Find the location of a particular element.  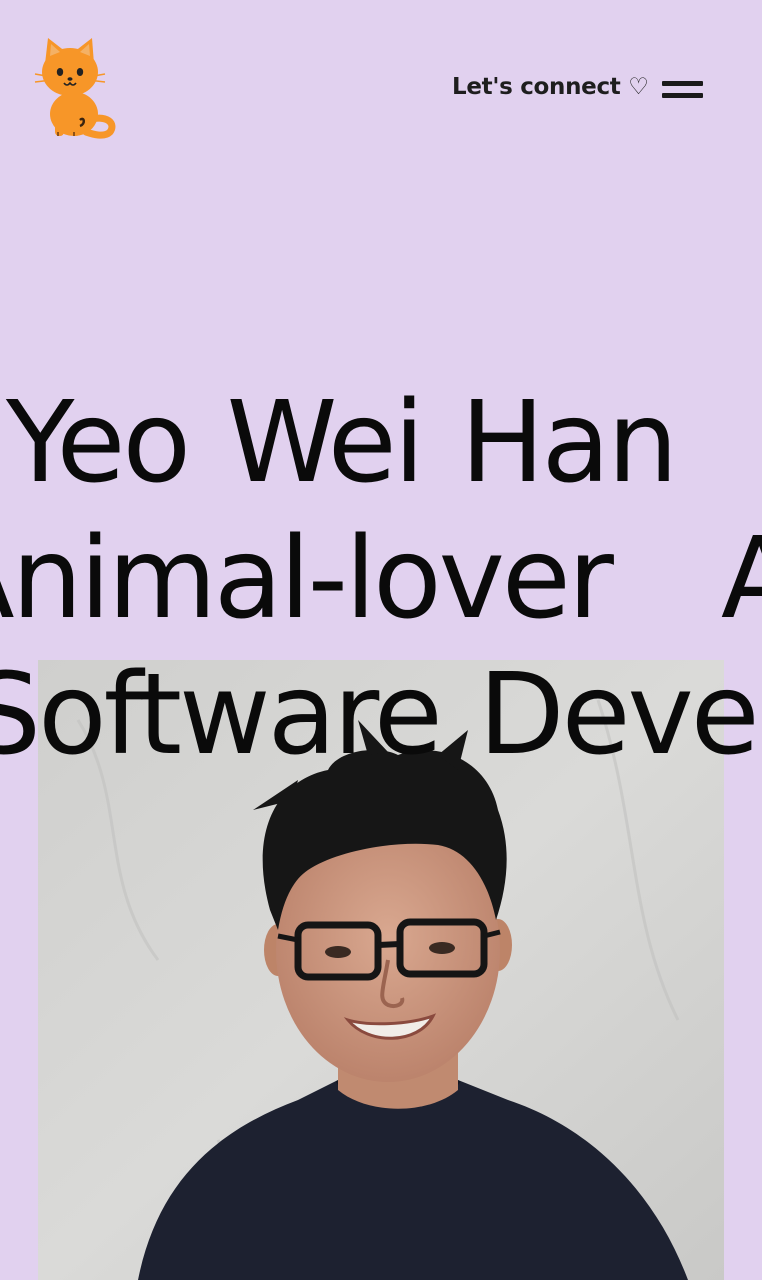

site-header: Let's connect ♡ is located at coordinates (381, 75).